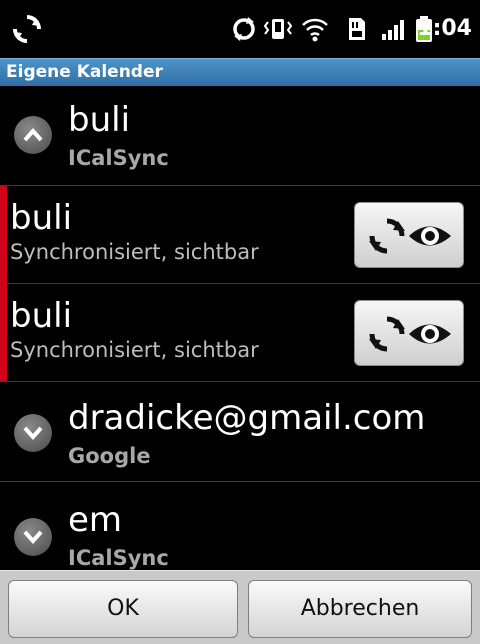 This screenshot has height=644, width=480. What do you see at coordinates (95, 520) in the screenshot?
I see `account-title: em` at bounding box center [95, 520].